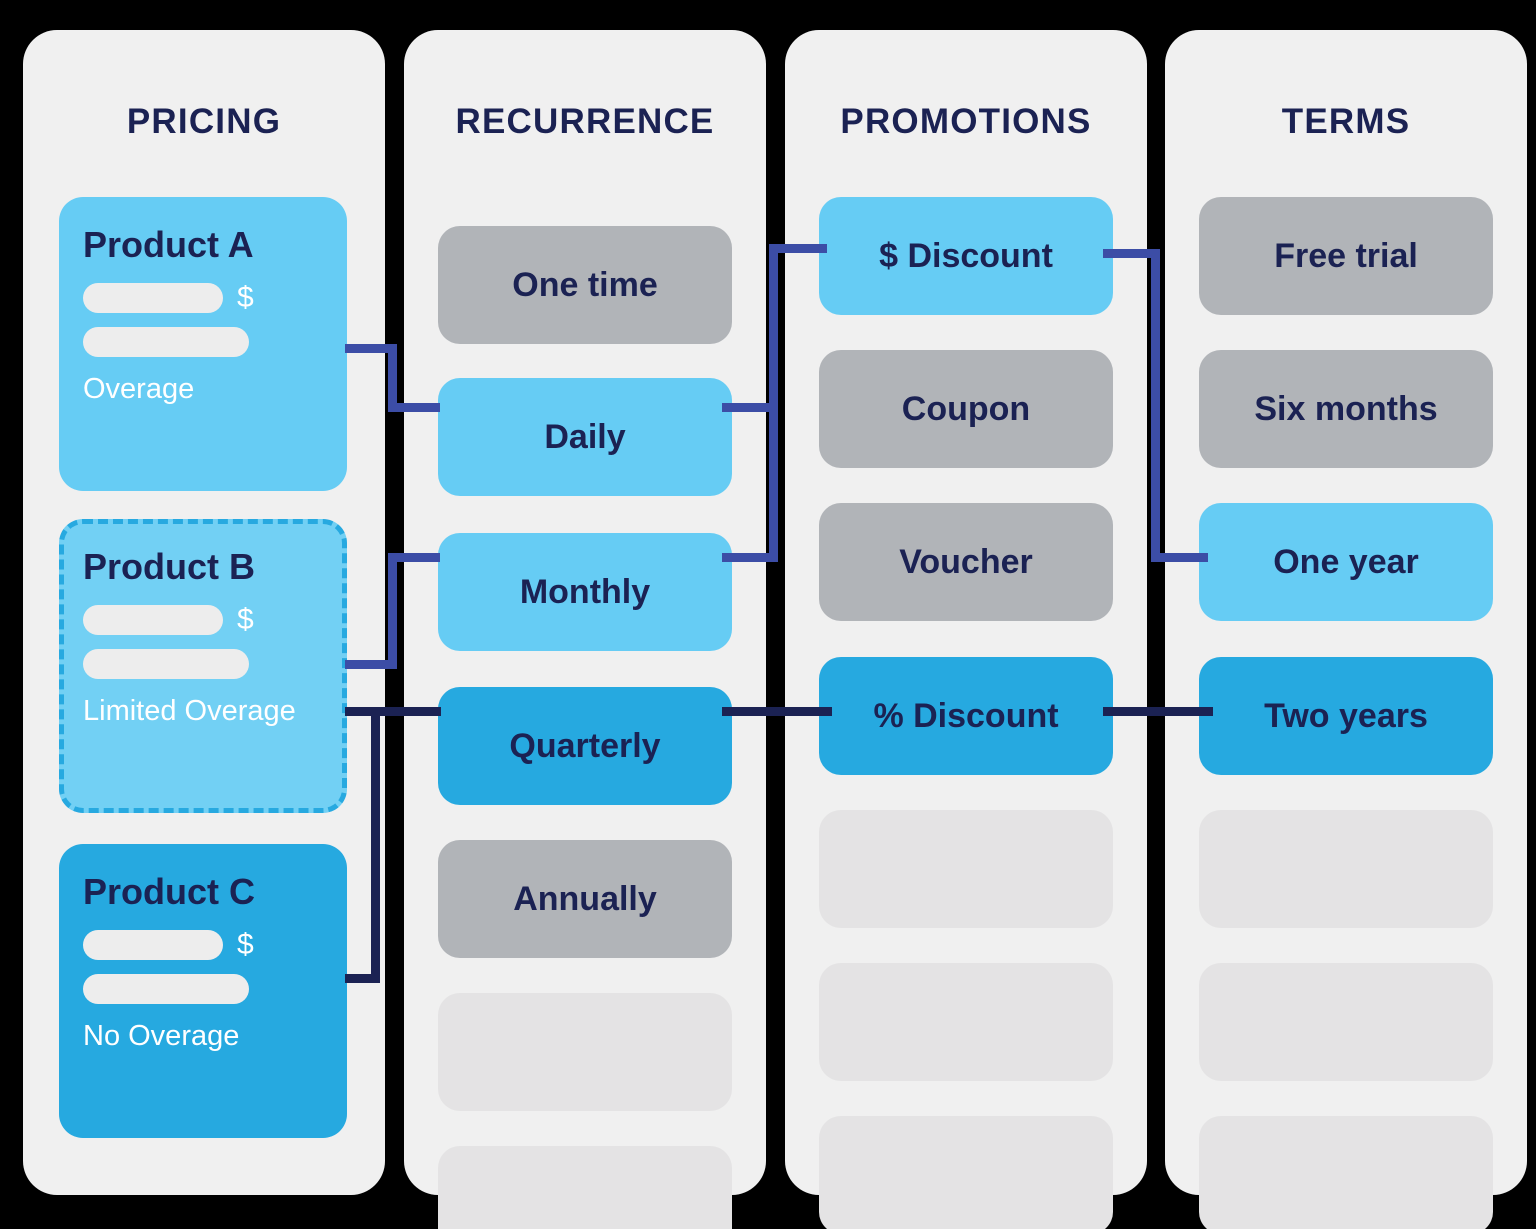 This screenshot has height=1229, width=1536. I want to click on product-card-b: Product B $ Limited Overage, so click(203, 666).